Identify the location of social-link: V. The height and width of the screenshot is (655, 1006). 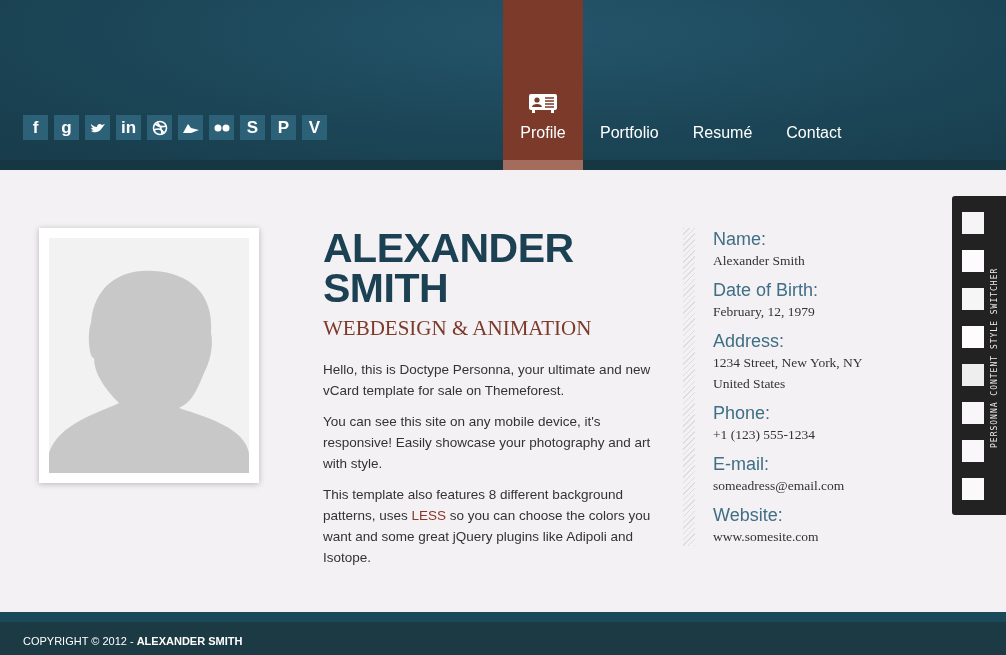
(314, 127).